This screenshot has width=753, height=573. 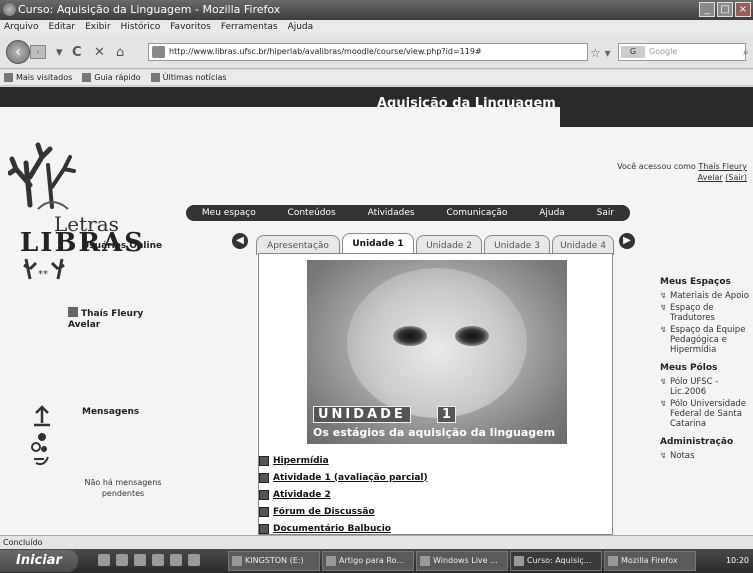 I want to click on window-controls: _ □ ×, so click(x=725, y=9).